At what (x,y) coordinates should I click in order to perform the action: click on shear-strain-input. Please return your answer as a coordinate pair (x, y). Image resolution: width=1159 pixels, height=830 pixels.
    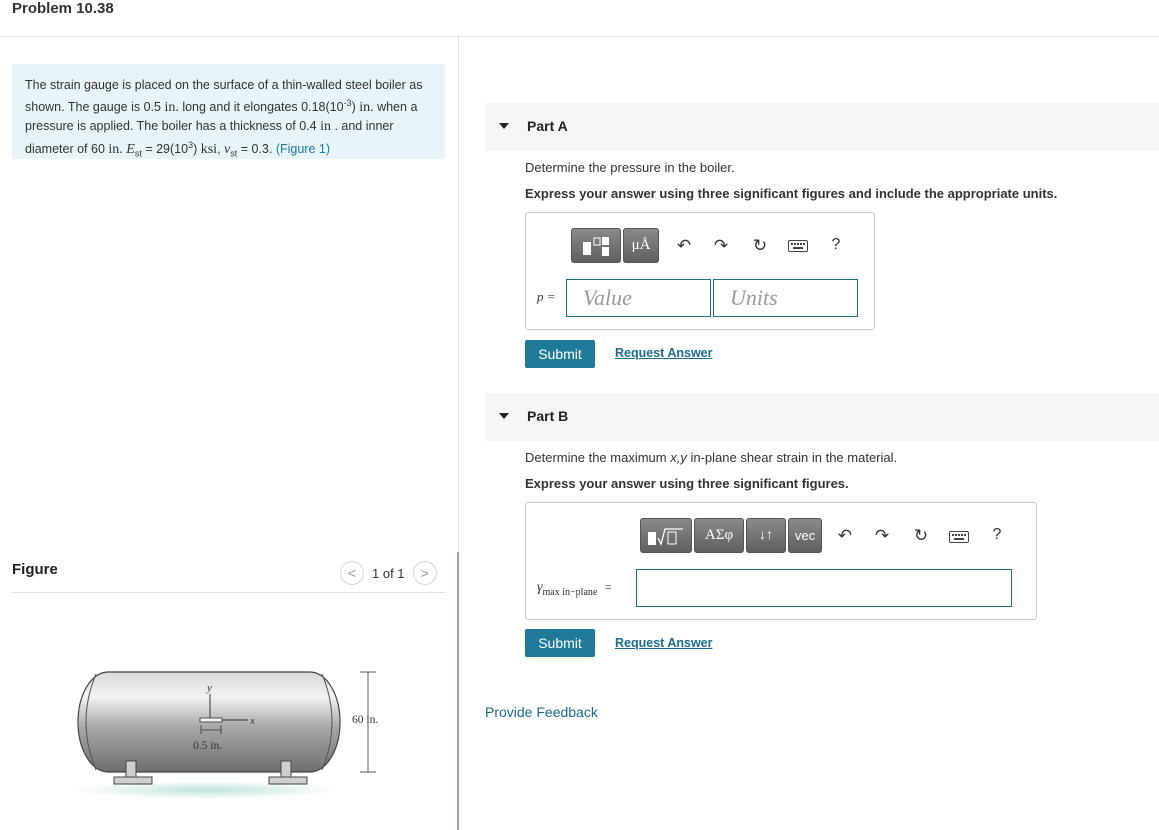
    Looking at the image, I should click on (824, 588).